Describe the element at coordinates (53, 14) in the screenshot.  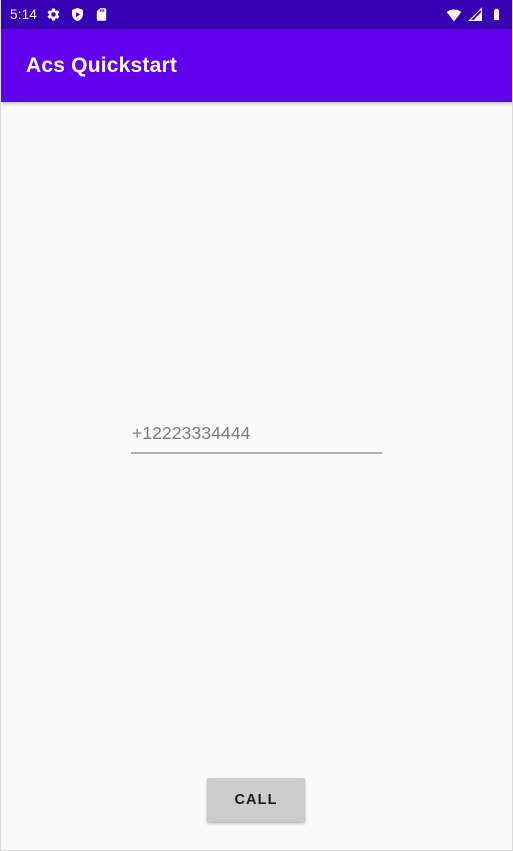
I see `gear-icon` at that location.